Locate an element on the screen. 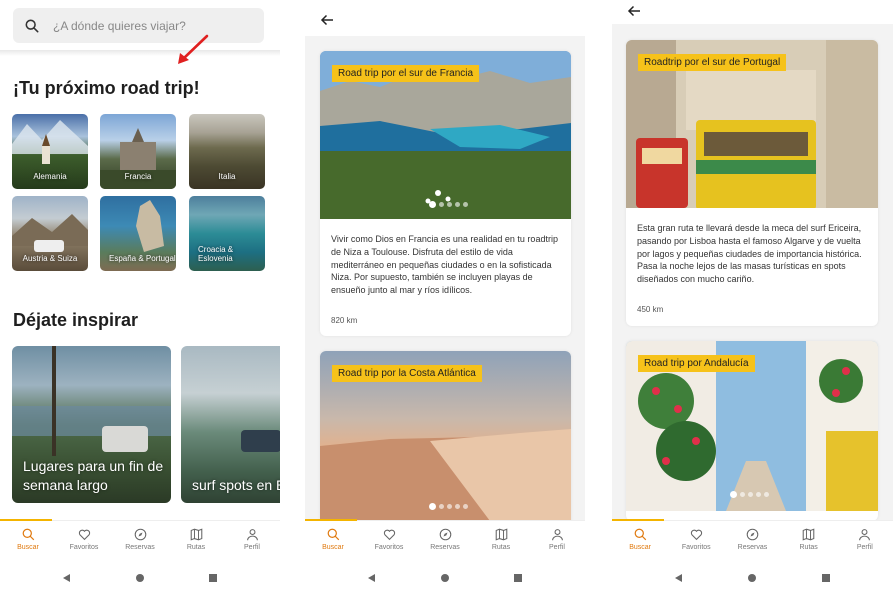 The width and height of the screenshot is (893, 594). destination-label: Italia is located at coordinates (227, 177).